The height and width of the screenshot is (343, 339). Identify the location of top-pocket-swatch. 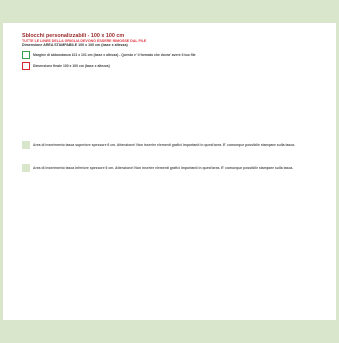
(26, 145).